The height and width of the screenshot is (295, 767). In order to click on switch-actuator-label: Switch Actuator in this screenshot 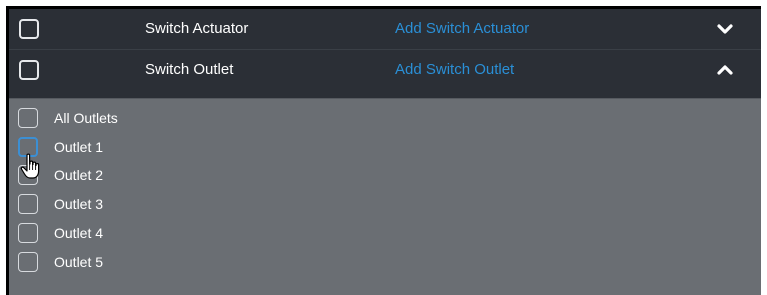, I will do `click(197, 28)`.